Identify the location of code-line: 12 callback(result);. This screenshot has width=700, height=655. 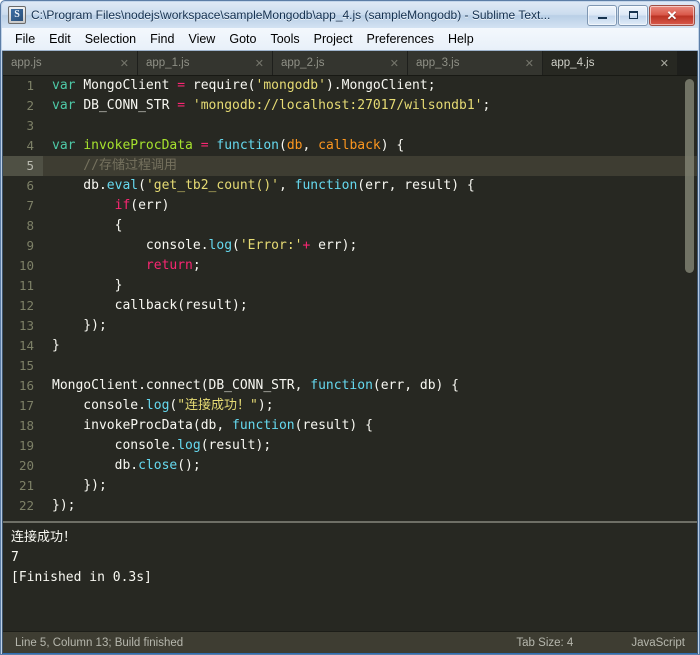
(350, 306).